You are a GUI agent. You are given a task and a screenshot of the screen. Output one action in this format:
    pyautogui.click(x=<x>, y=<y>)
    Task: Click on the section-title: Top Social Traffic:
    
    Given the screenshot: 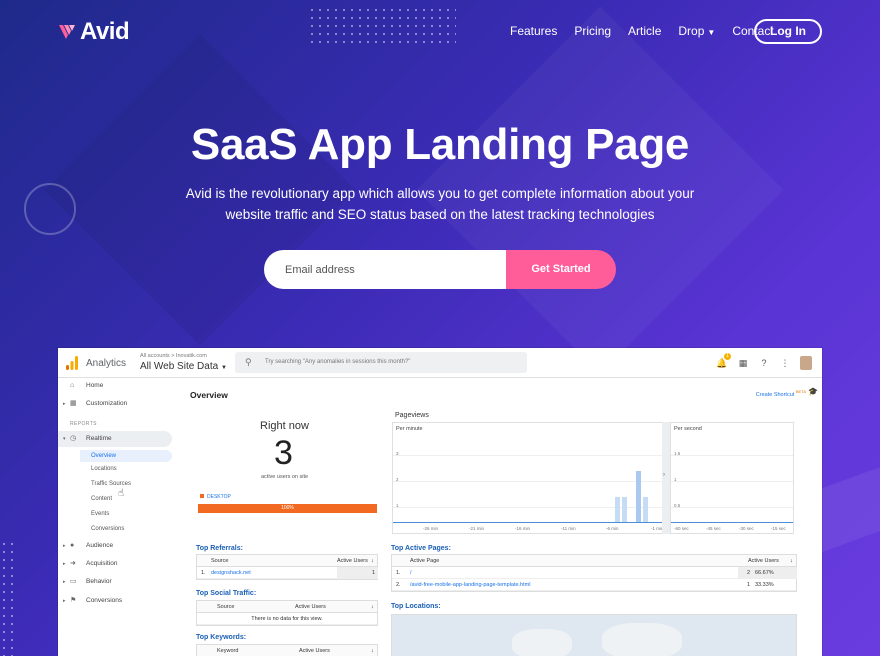 What is the action you would take?
    pyautogui.click(x=226, y=593)
    